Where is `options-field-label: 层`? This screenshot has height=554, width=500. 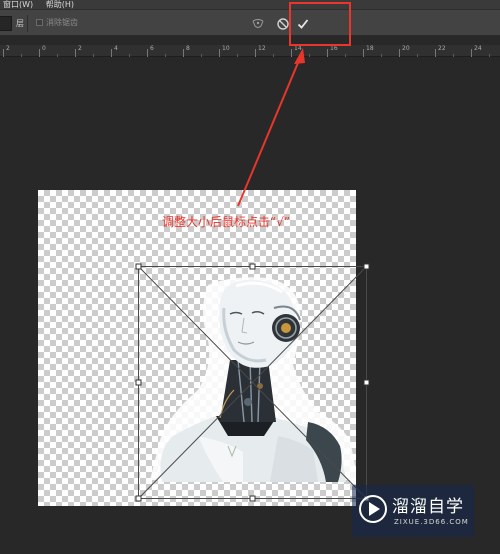 options-field-label: 层 is located at coordinates (20, 23).